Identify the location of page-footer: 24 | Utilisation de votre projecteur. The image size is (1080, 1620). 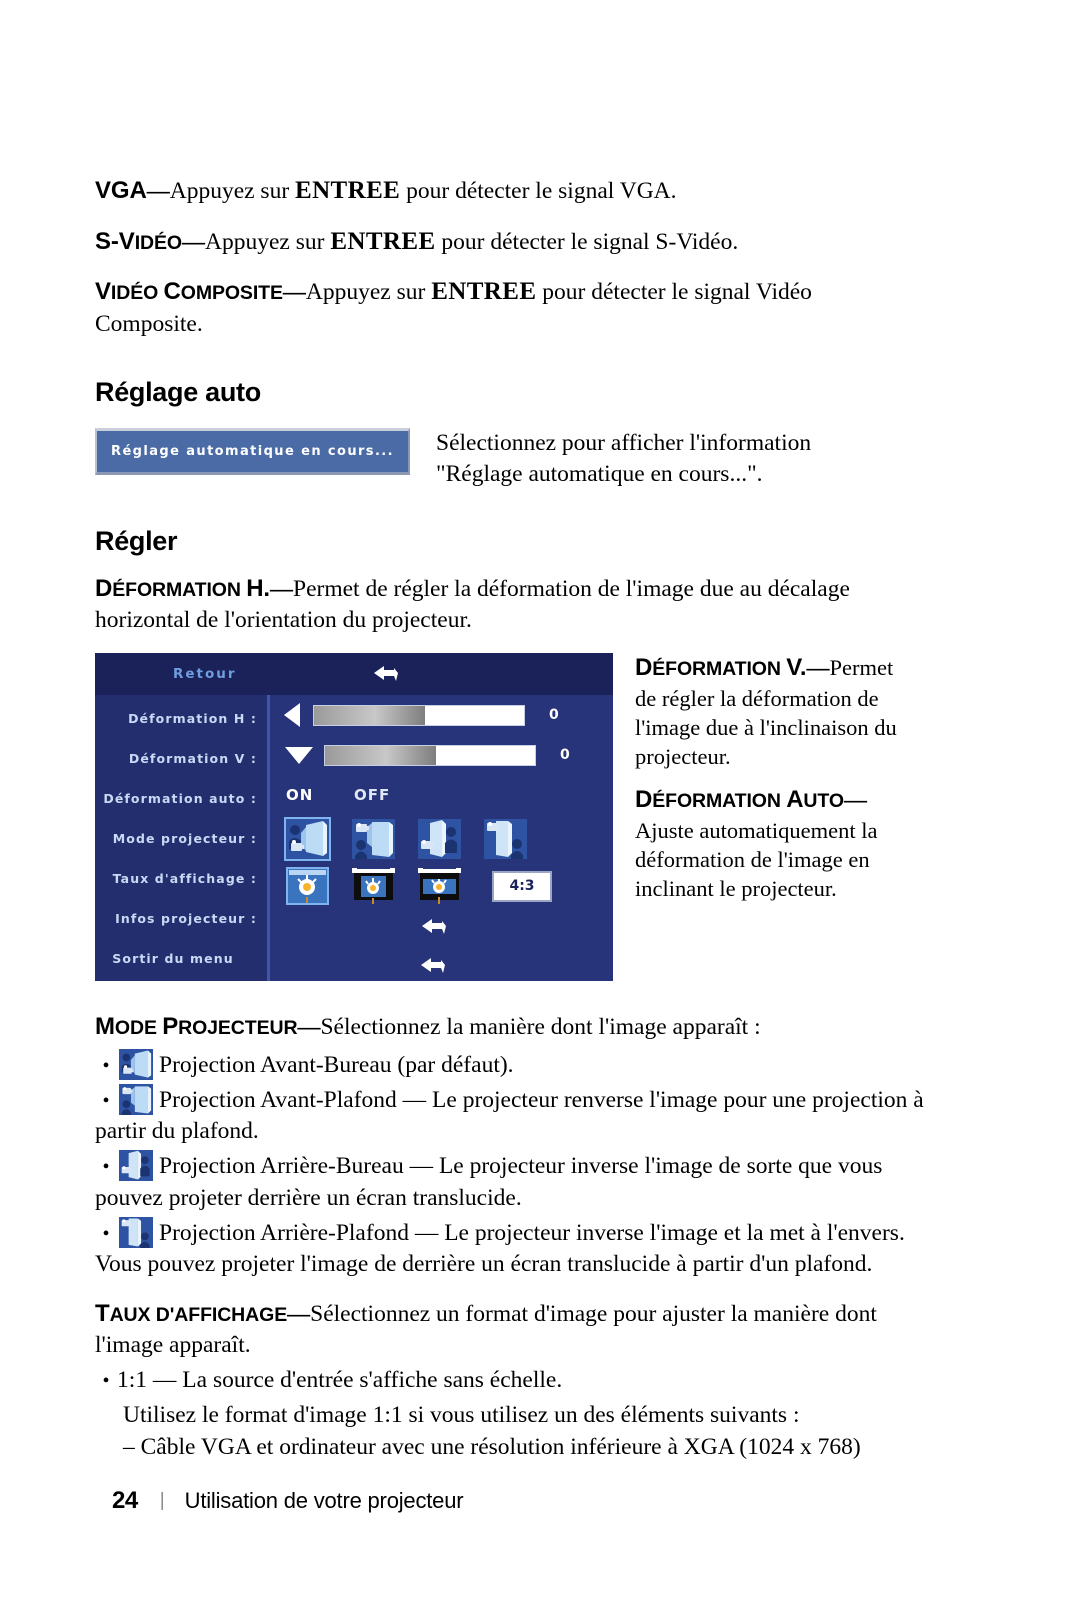
(288, 1501).